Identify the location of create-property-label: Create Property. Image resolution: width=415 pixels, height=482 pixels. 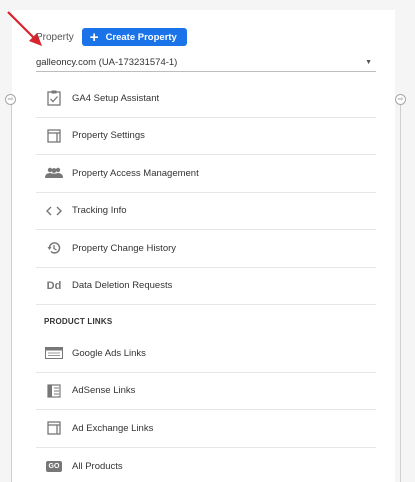
(141, 37).